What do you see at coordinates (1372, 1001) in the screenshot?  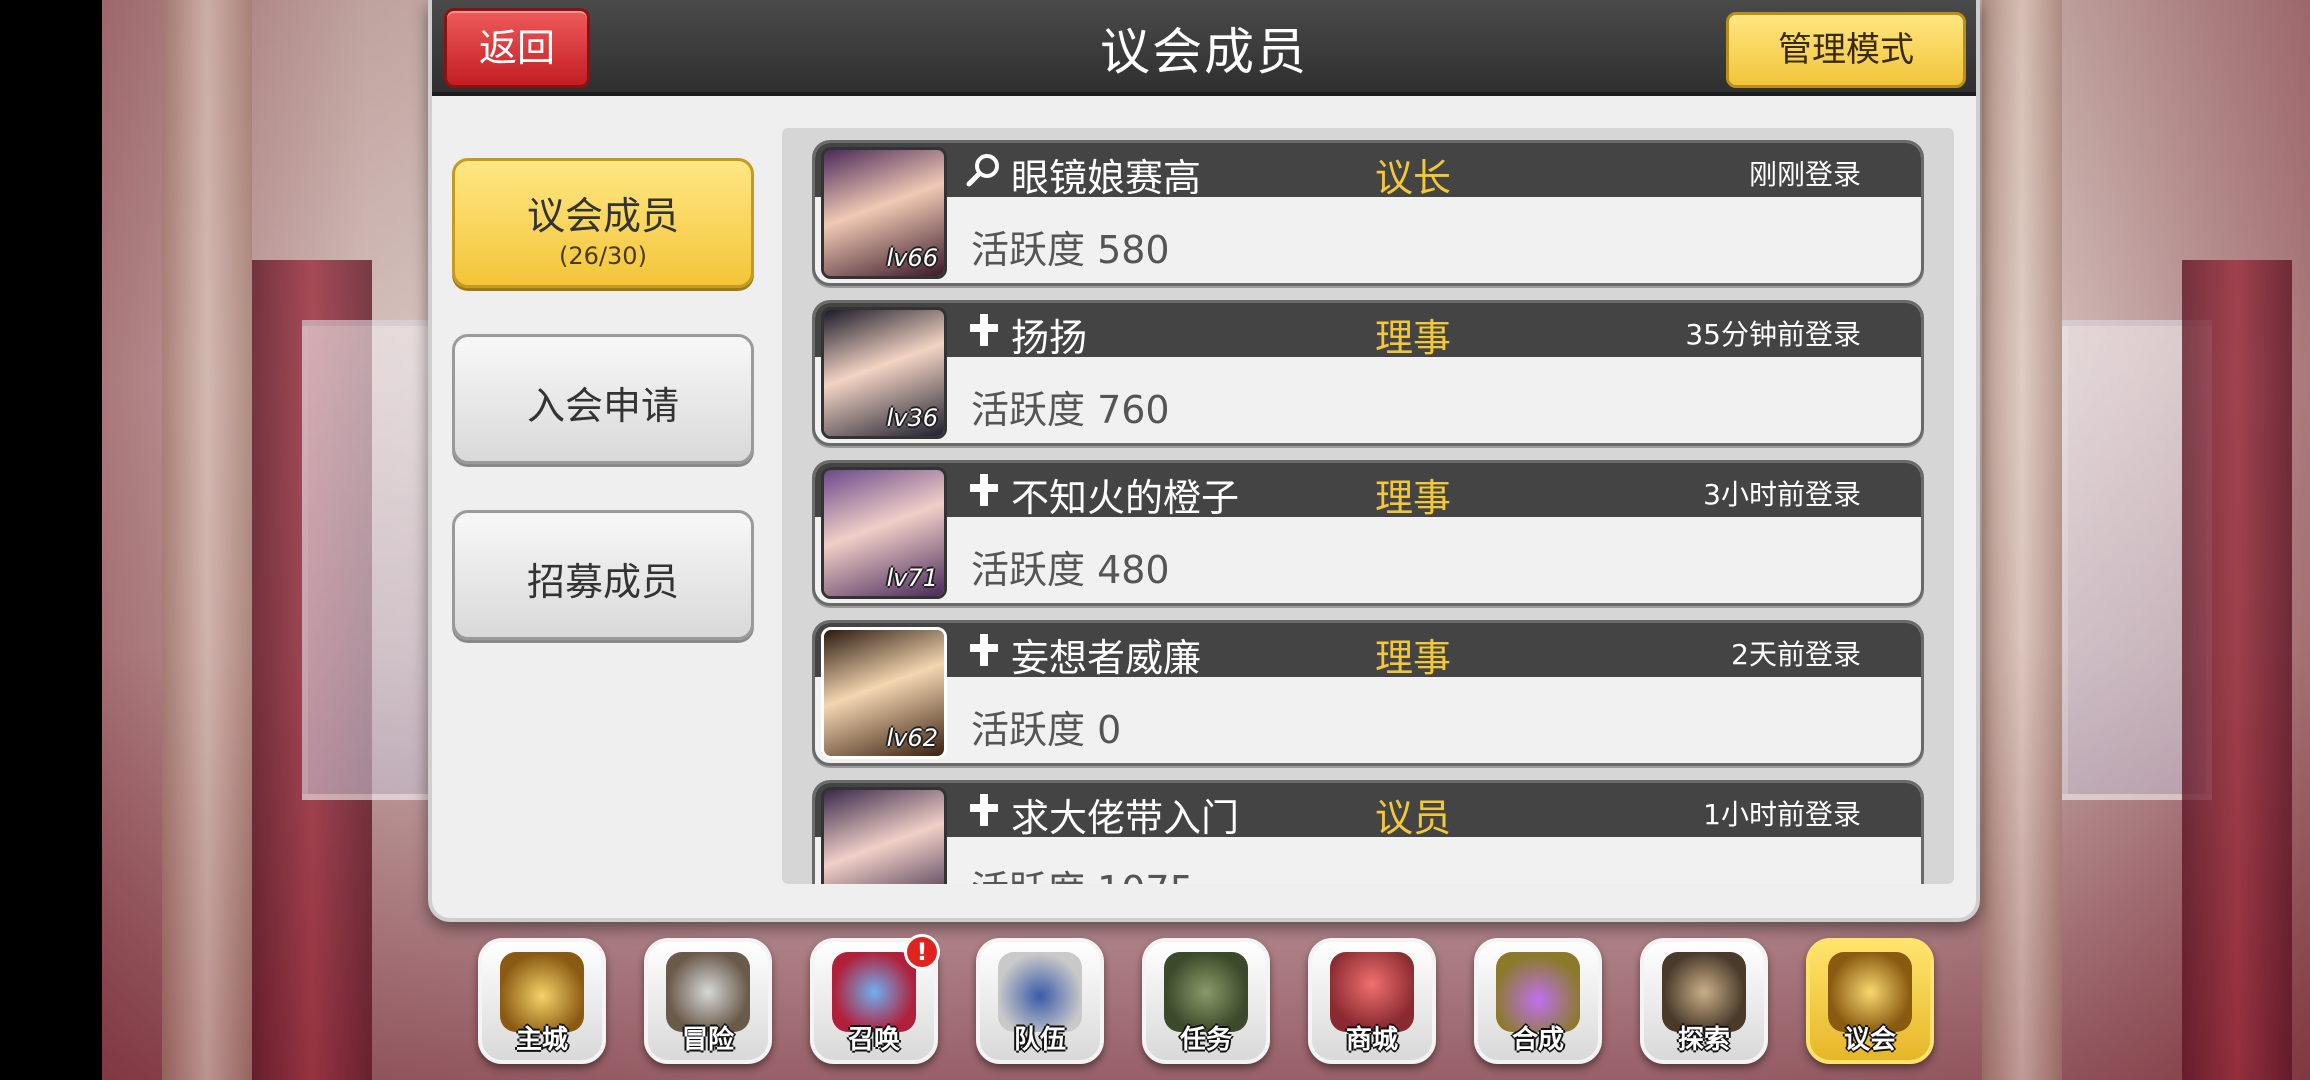 I see `nav-shop: 商城` at bounding box center [1372, 1001].